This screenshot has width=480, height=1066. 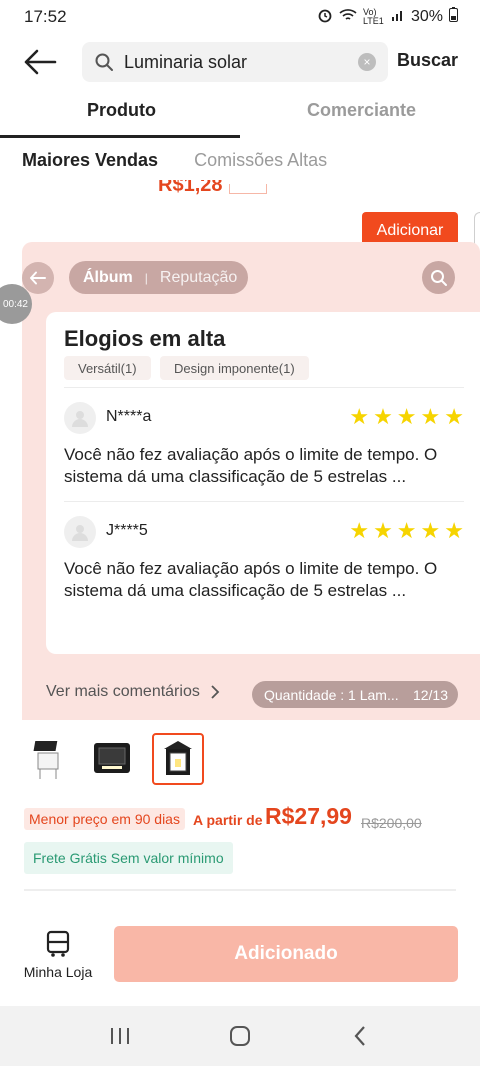 I want to click on home-icon, so click(x=240, y=1036).